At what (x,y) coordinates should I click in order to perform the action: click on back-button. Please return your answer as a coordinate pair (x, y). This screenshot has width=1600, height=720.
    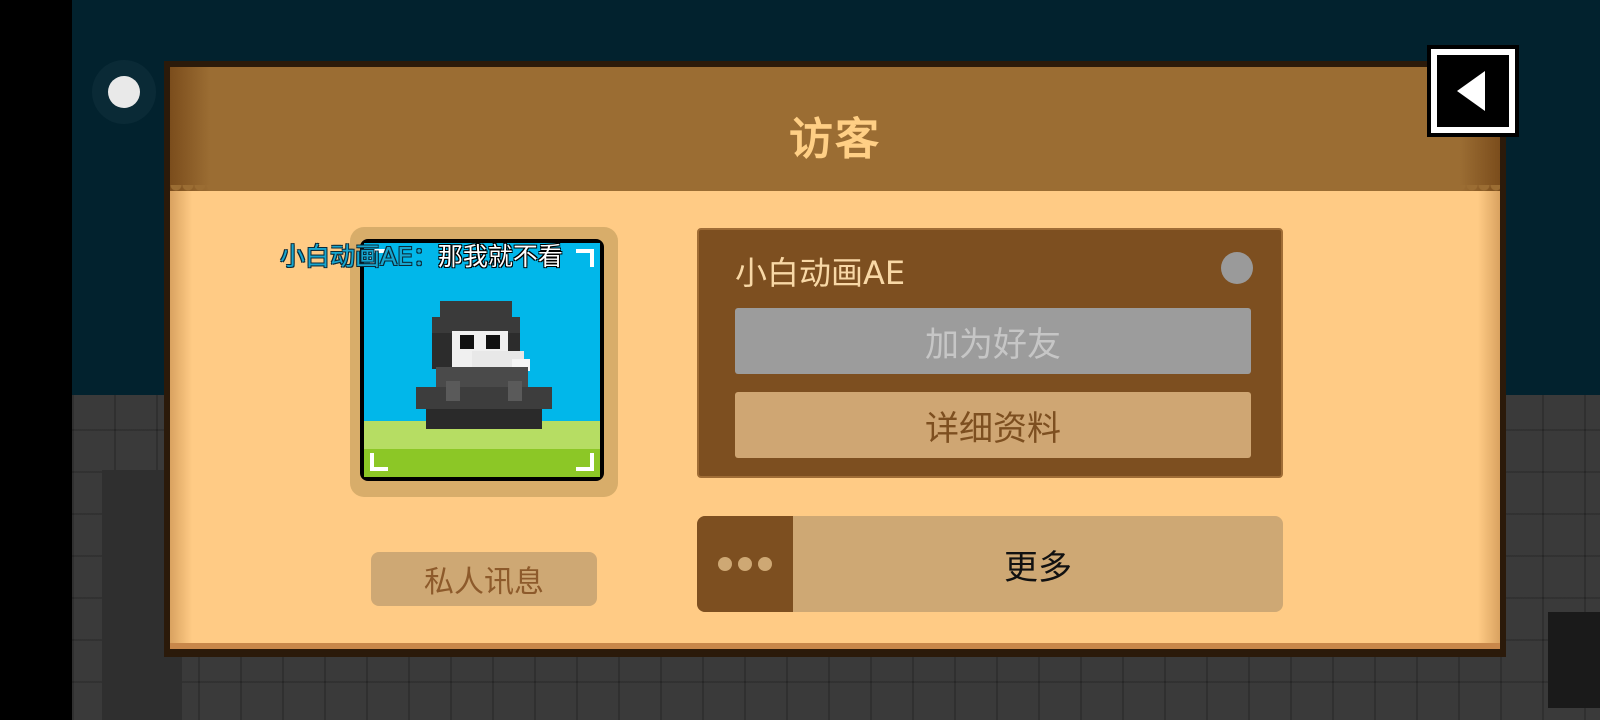
    Looking at the image, I should click on (1473, 91).